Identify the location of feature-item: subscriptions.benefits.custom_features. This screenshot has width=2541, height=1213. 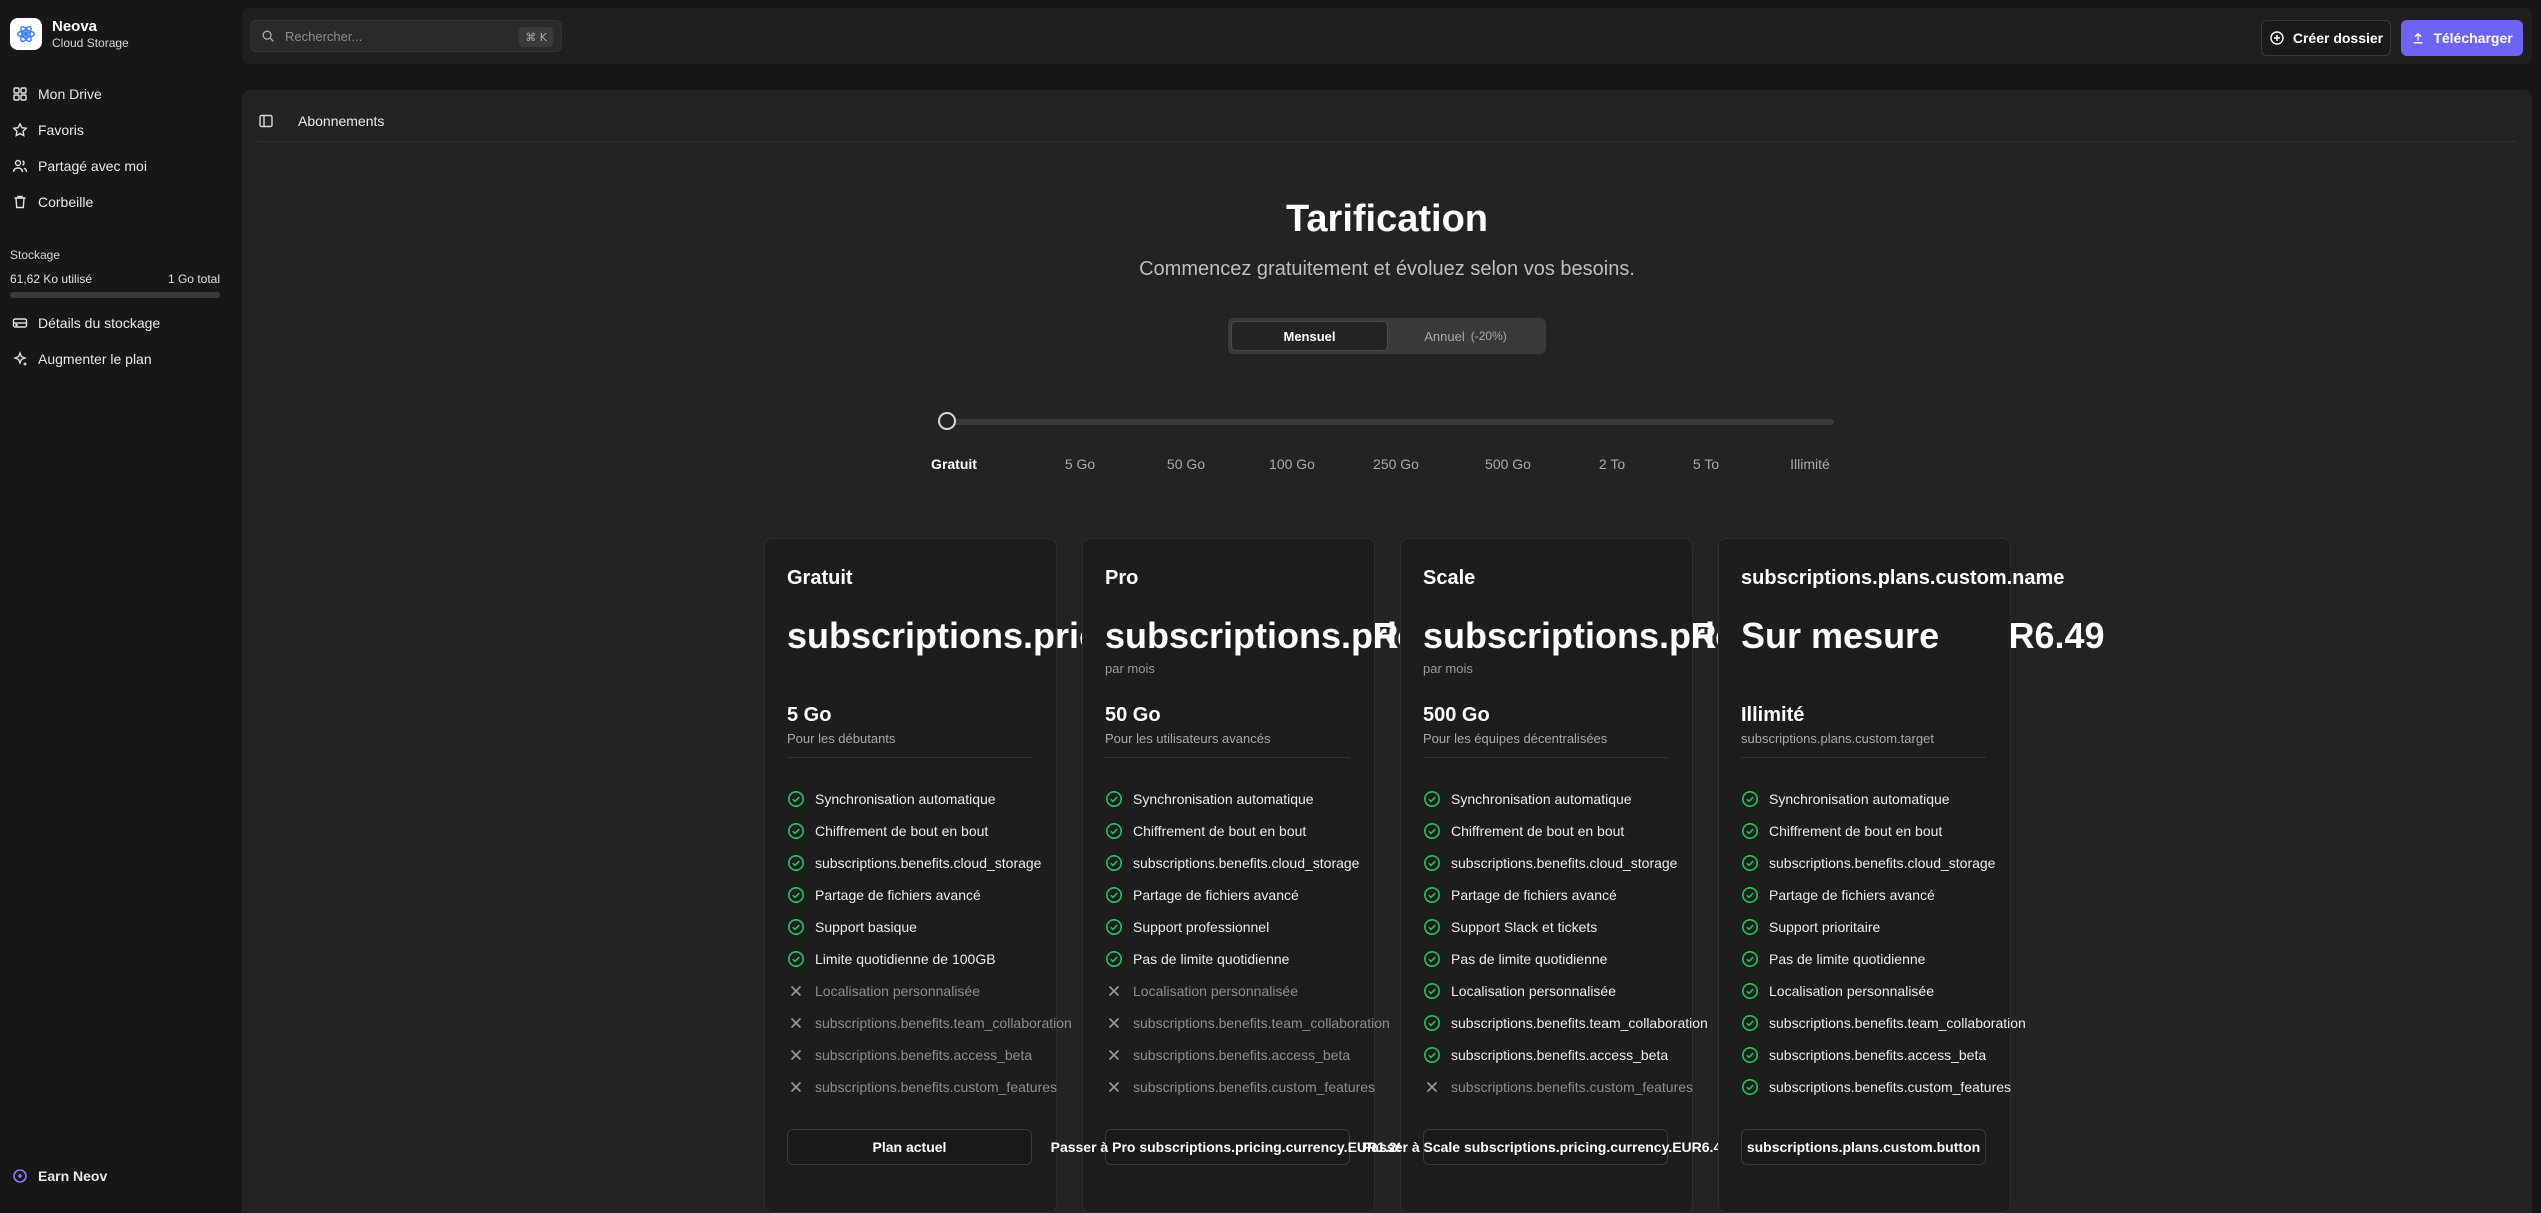
(1245, 1087).